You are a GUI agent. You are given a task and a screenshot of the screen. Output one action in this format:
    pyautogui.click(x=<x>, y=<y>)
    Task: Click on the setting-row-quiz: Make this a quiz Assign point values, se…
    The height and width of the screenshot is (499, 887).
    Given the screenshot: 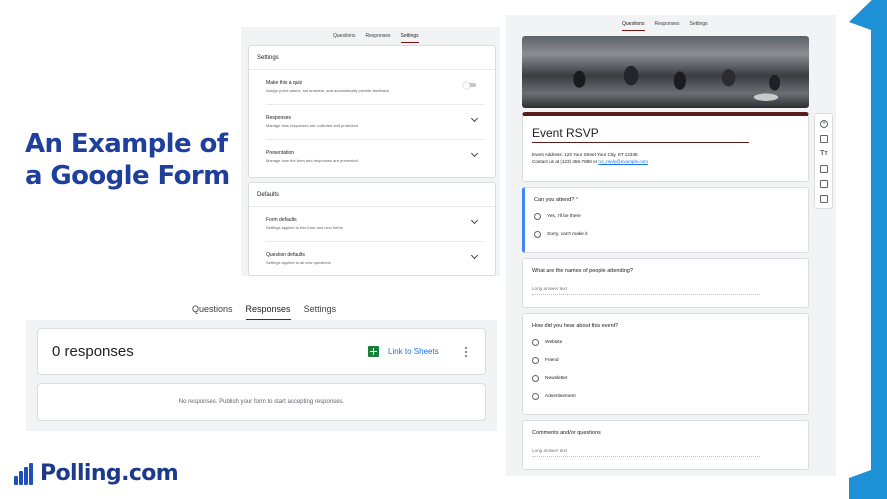 What is the action you would take?
    pyautogui.click(x=375, y=87)
    